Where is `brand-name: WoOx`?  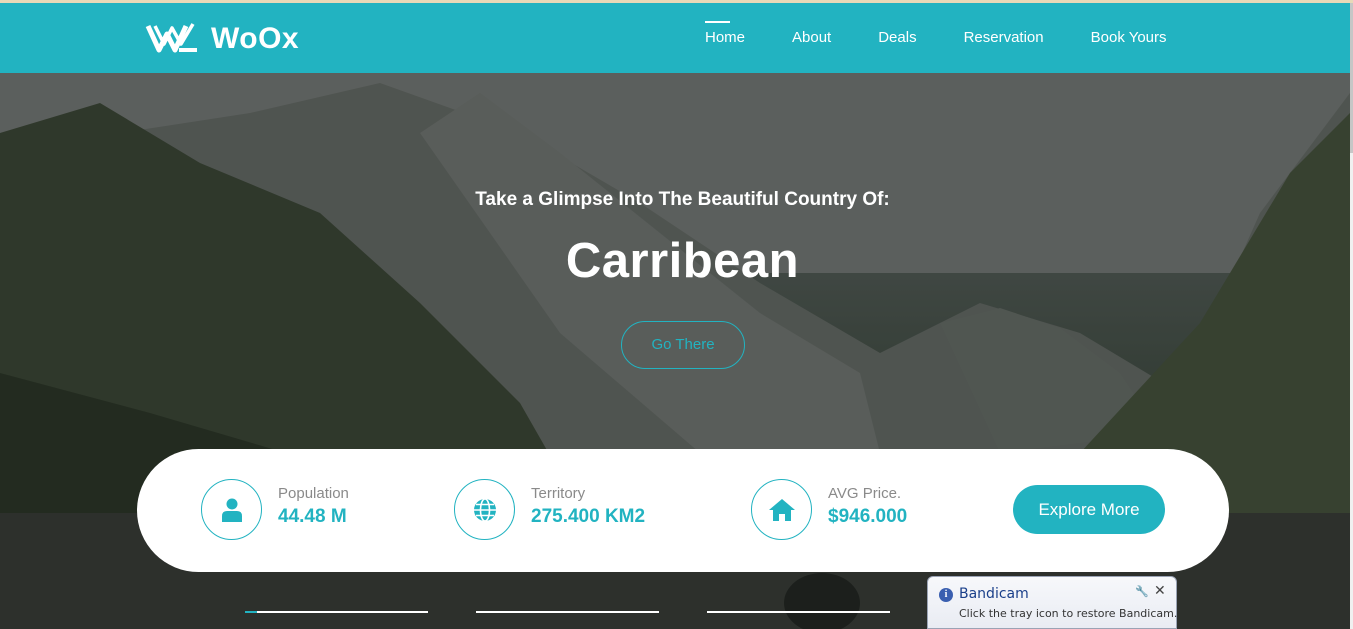 brand-name: WoOx is located at coordinates (255, 38).